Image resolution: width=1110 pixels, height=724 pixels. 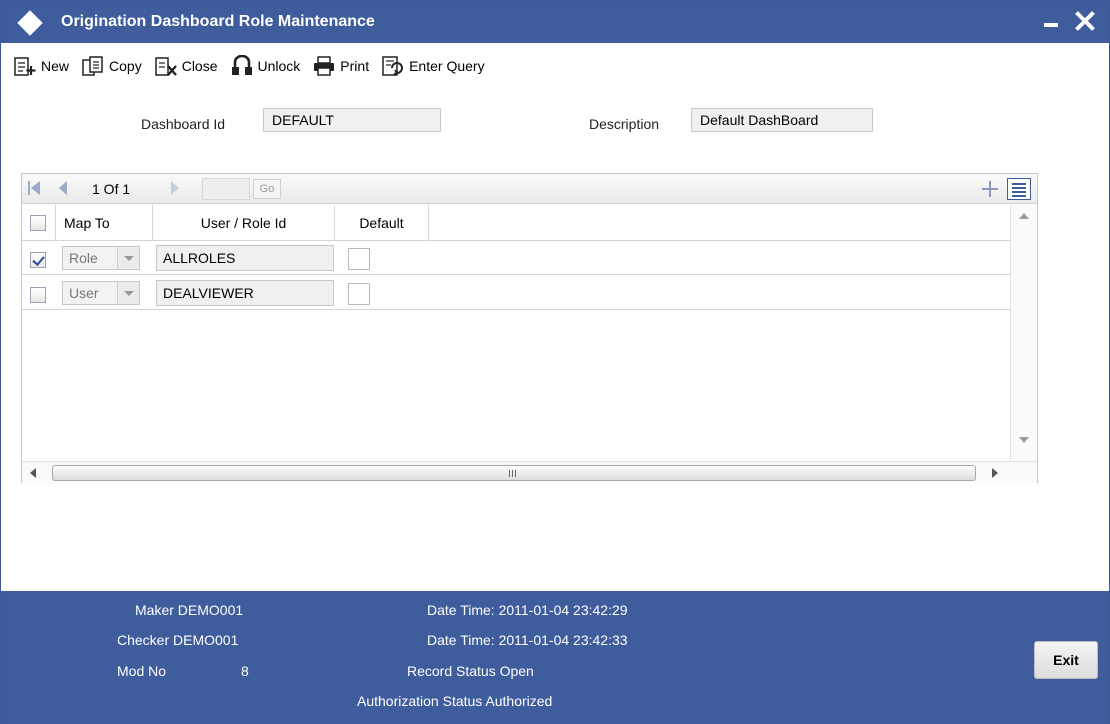 I want to click on add-row-icon, so click(x=990, y=189).